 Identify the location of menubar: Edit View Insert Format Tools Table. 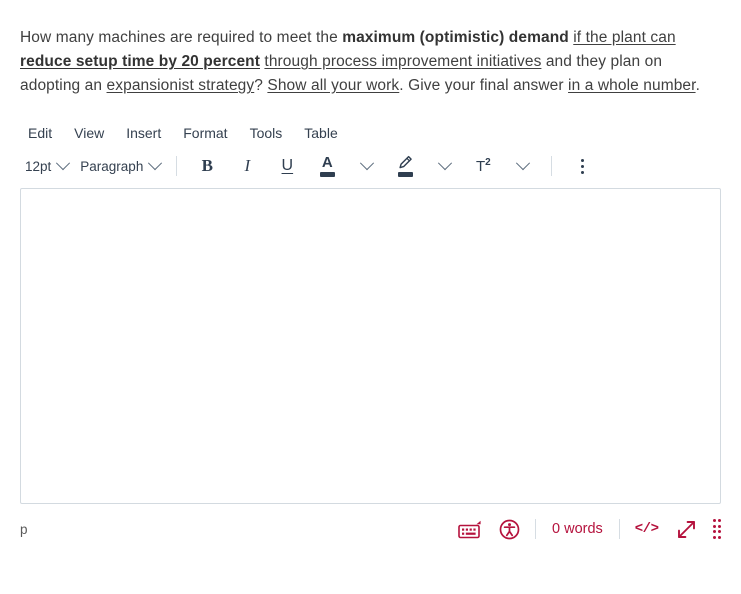
(370, 130).